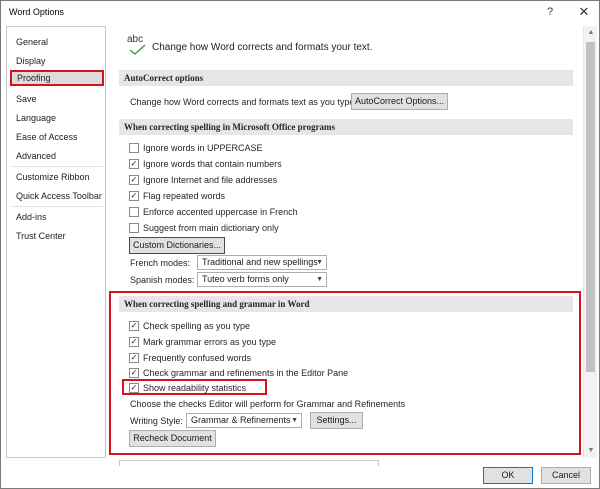 The width and height of the screenshot is (600, 489). I want to click on suggest-main-dictionary-checkbox, so click(134, 228).